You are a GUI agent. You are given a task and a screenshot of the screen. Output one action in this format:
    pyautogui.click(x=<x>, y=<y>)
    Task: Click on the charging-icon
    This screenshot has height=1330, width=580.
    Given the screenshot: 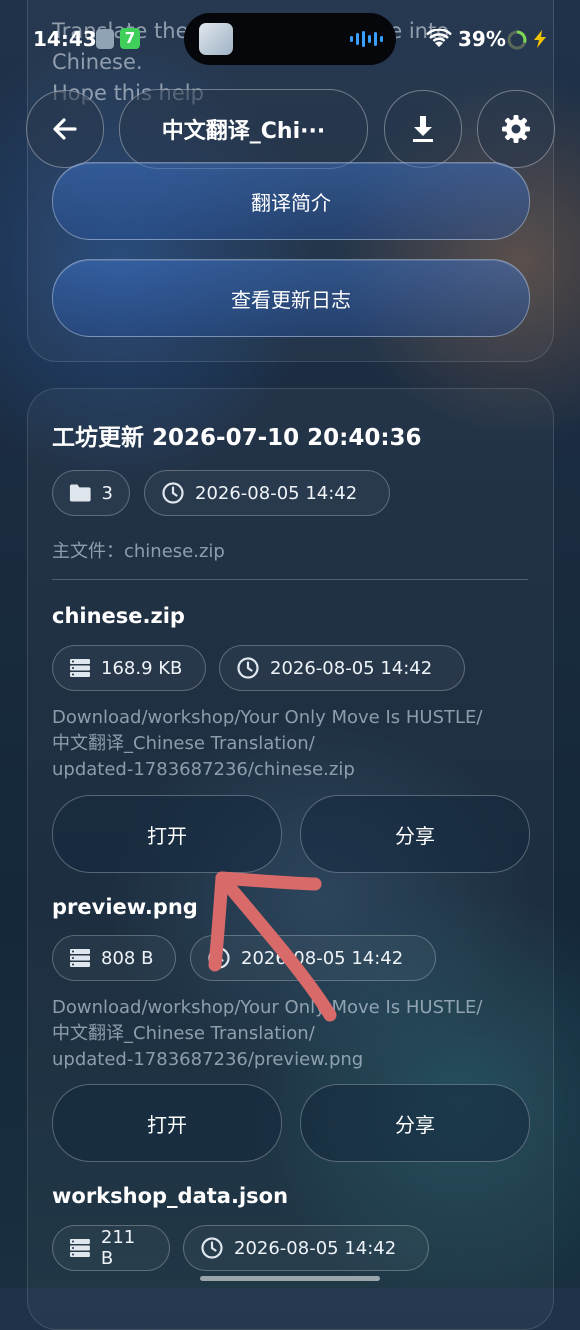 What is the action you would take?
    pyautogui.click(x=540, y=39)
    